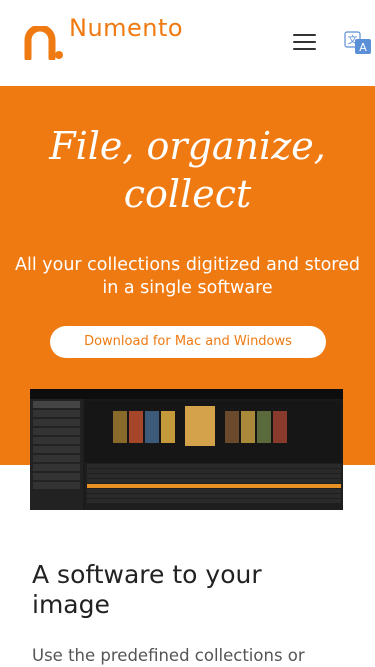  I want to click on site-header: Numento 文 A, so click(187, 43).